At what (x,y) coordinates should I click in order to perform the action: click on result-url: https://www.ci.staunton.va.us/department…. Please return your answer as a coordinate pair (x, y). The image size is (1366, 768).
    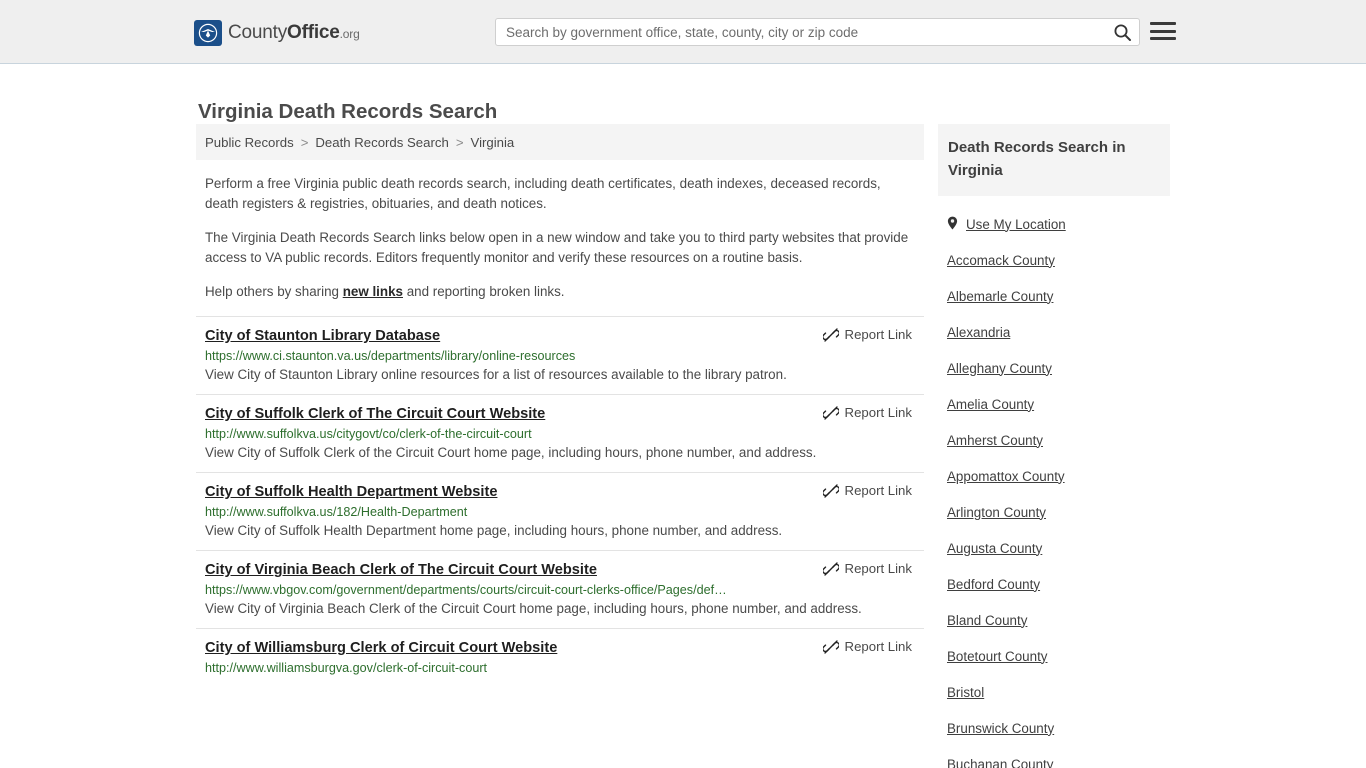
    Looking at the image, I should click on (390, 356).